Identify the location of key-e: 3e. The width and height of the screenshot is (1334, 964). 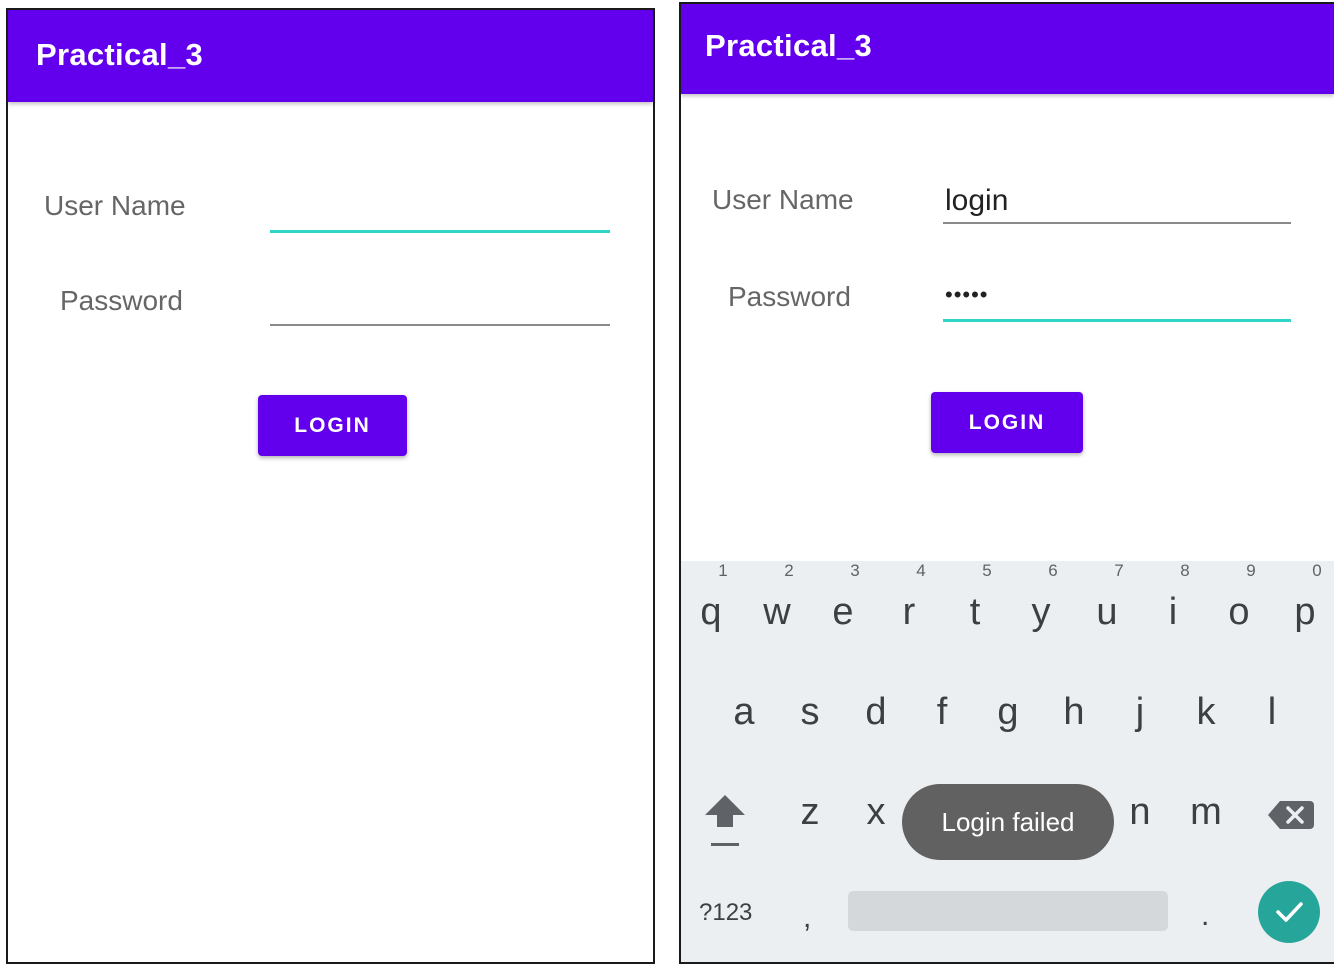
(843, 597).